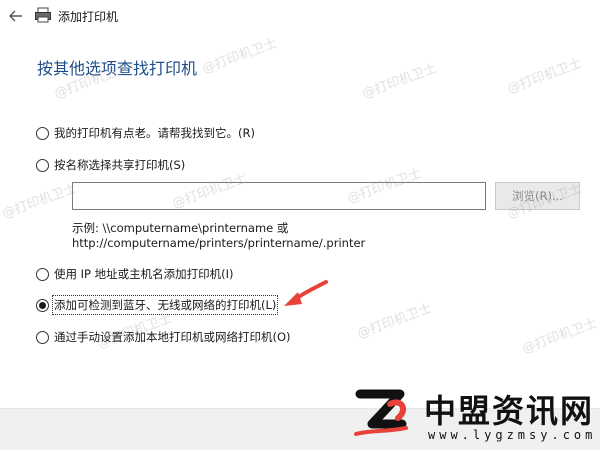 Image resolution: width=600 pixels, height=450 pixels. I want to click on back-arrow-icon, so click(15, 16).